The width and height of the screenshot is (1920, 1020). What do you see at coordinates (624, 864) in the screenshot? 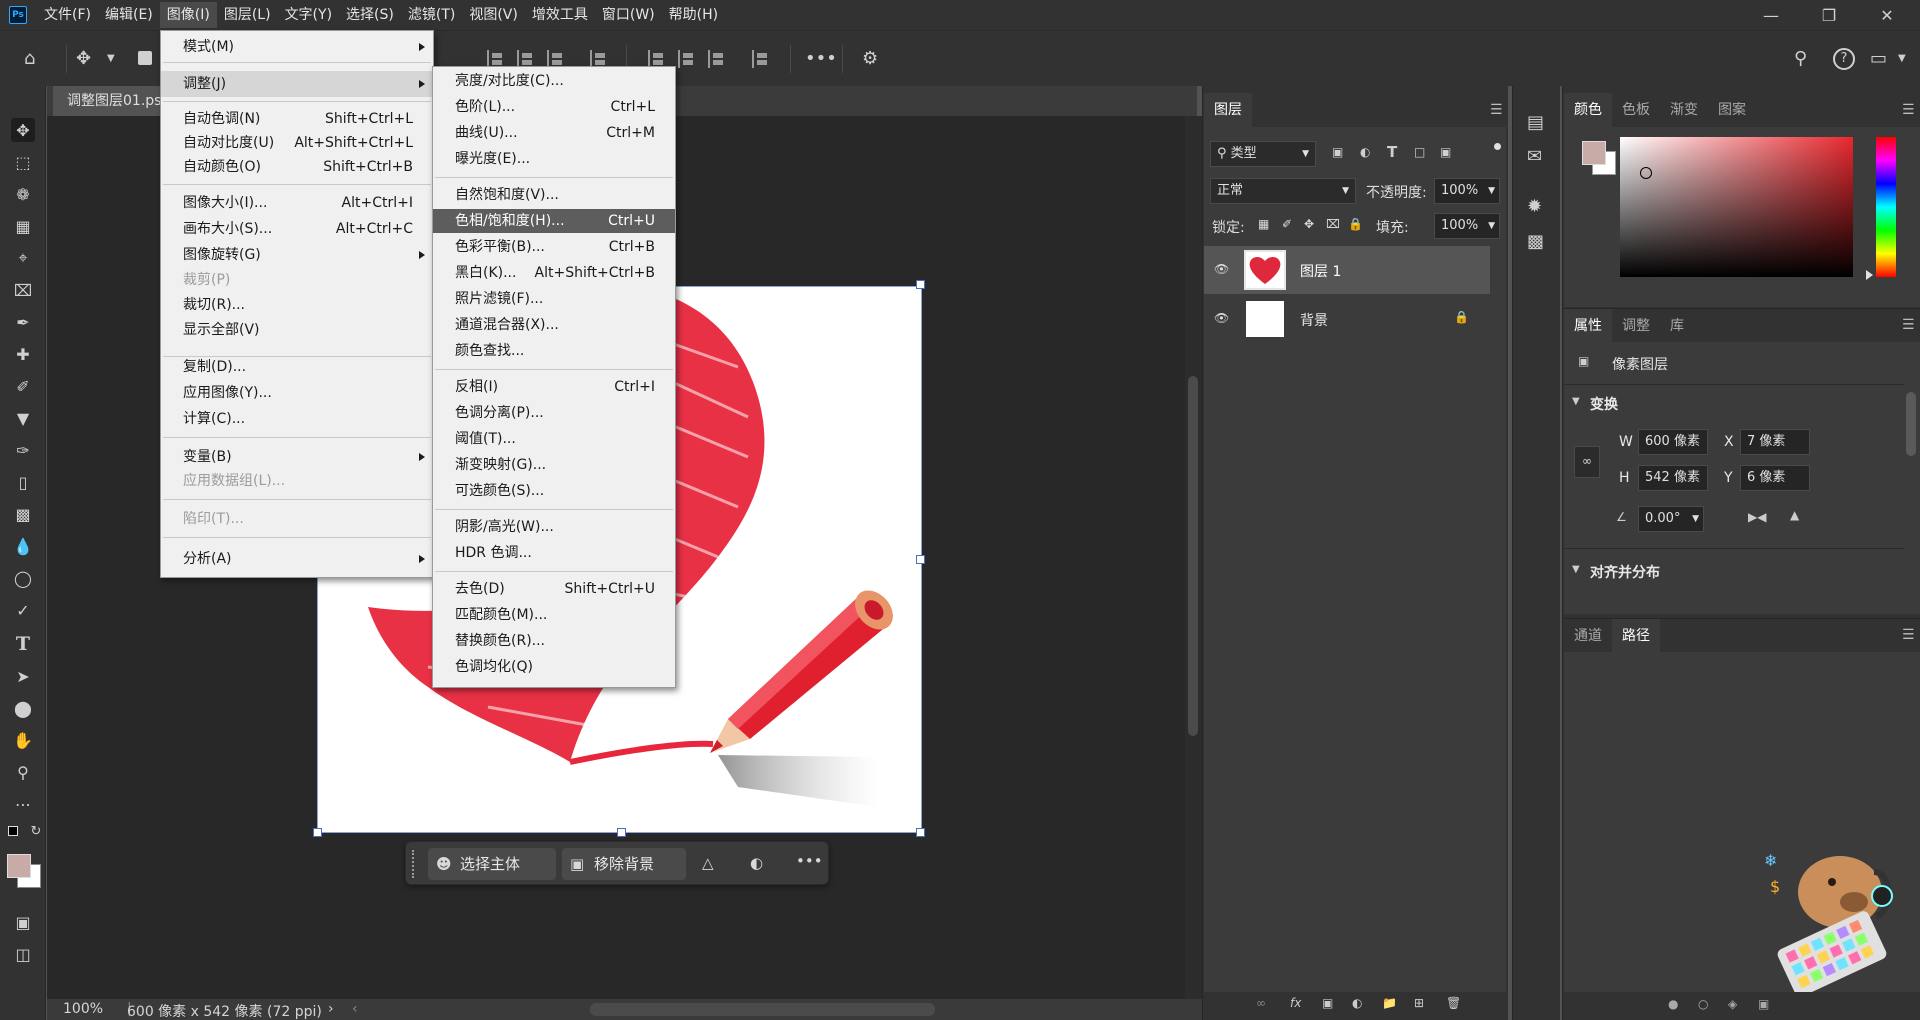
I see `remove-background-button: ▣ 移除背景` at bounding box center [624, 864].